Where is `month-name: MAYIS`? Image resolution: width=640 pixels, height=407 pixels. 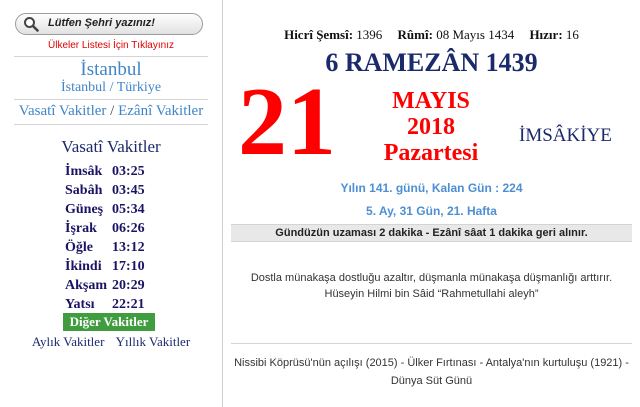 month-name: MAYIS is located at coordinates (431, 101).